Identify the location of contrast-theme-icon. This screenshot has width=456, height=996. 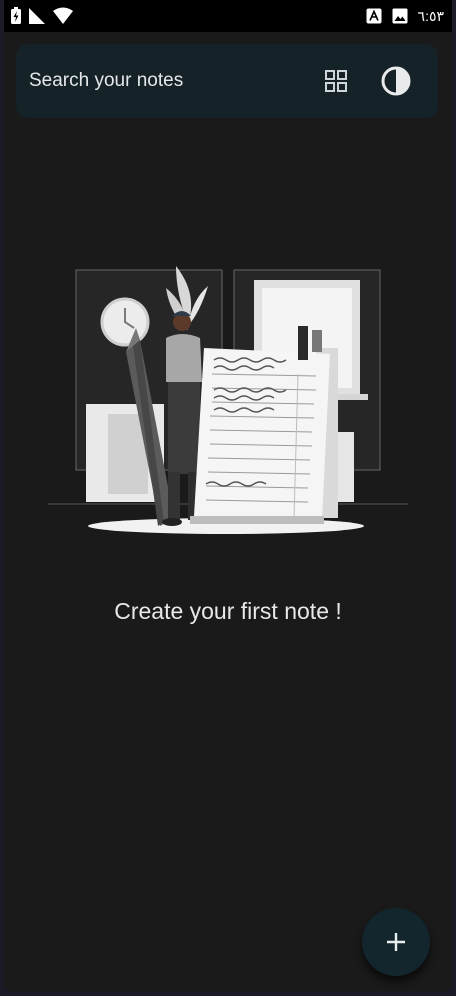
(396, 81).